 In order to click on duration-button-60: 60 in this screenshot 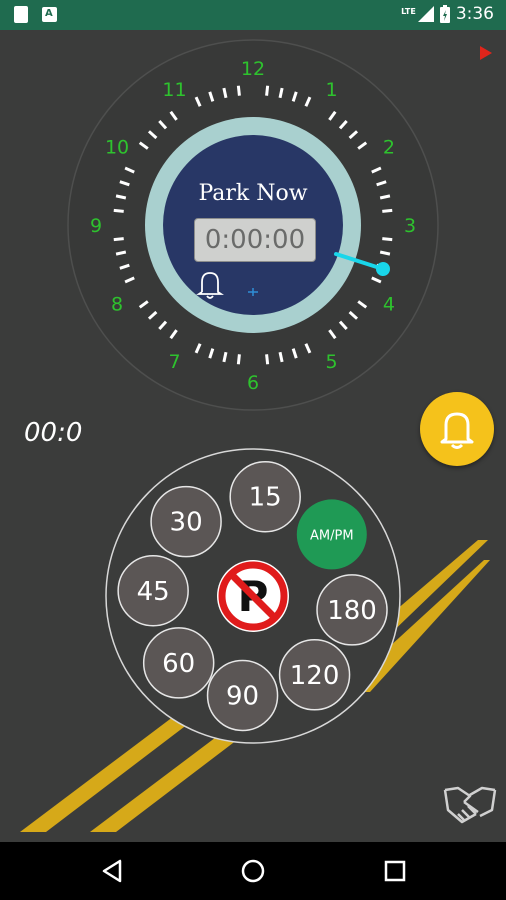, I will do `click(178, 663)`.